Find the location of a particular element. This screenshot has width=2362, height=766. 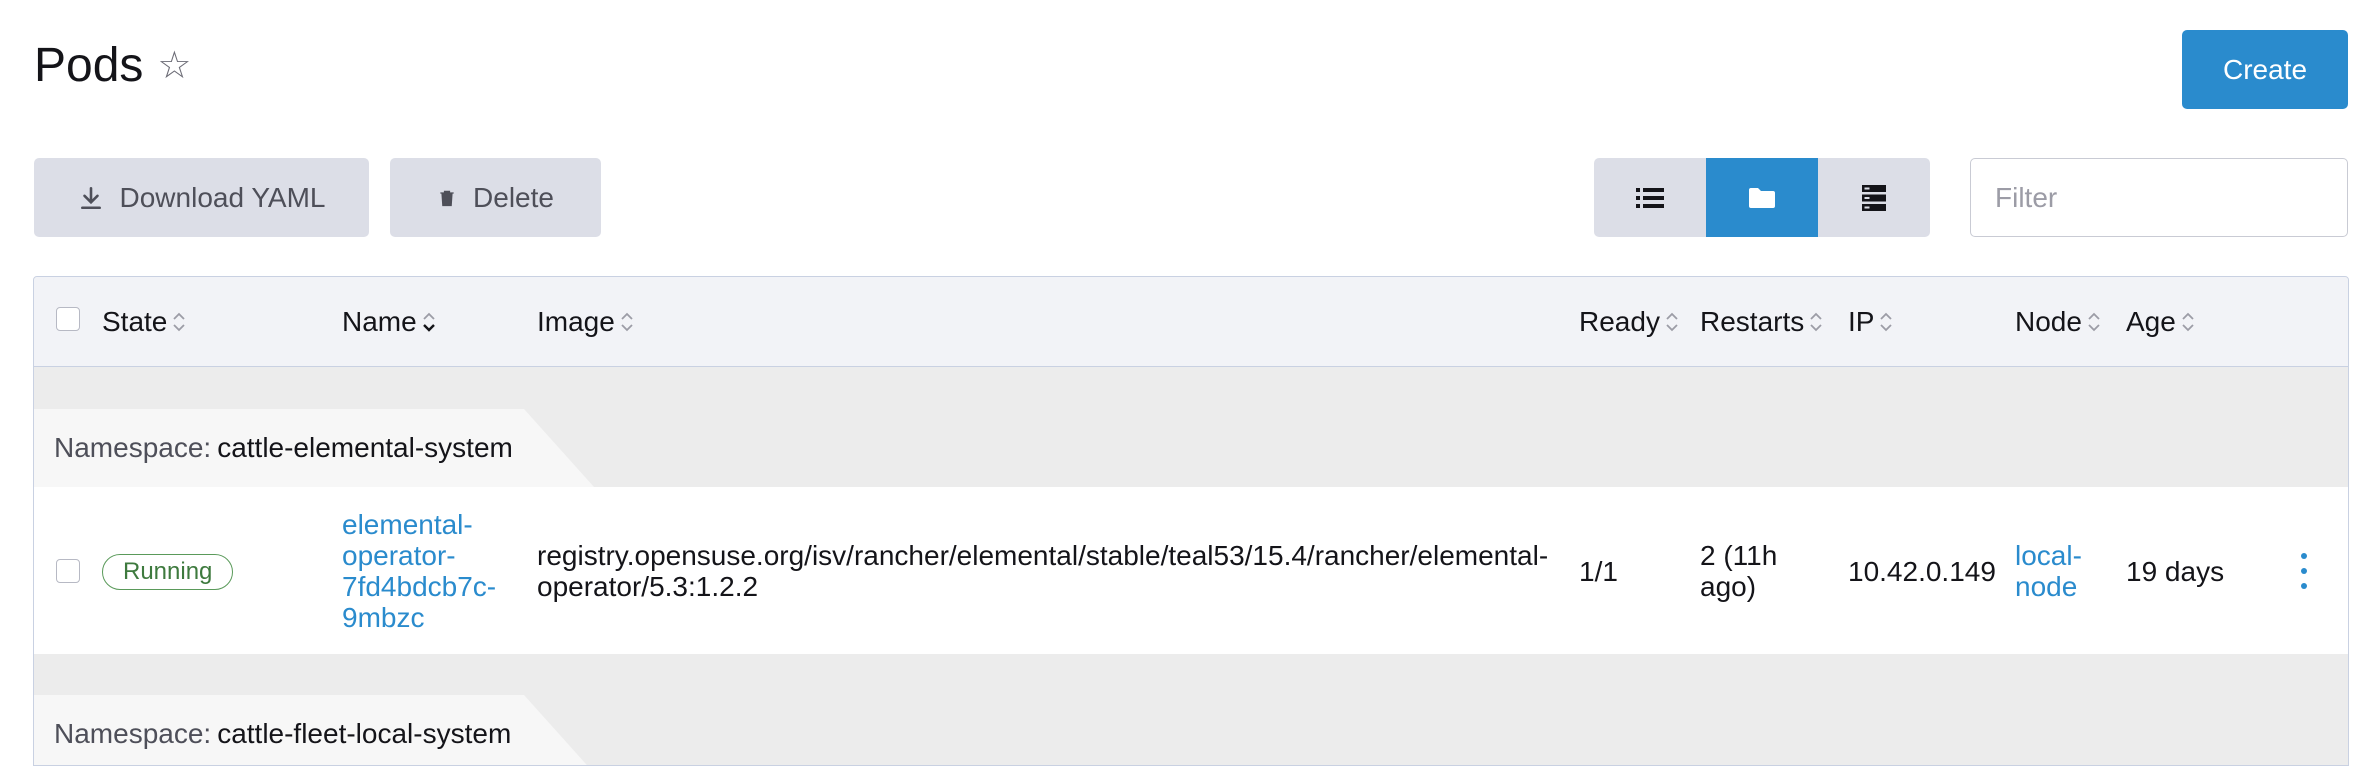

page-title: Pods is located at coordinates (89, 65).